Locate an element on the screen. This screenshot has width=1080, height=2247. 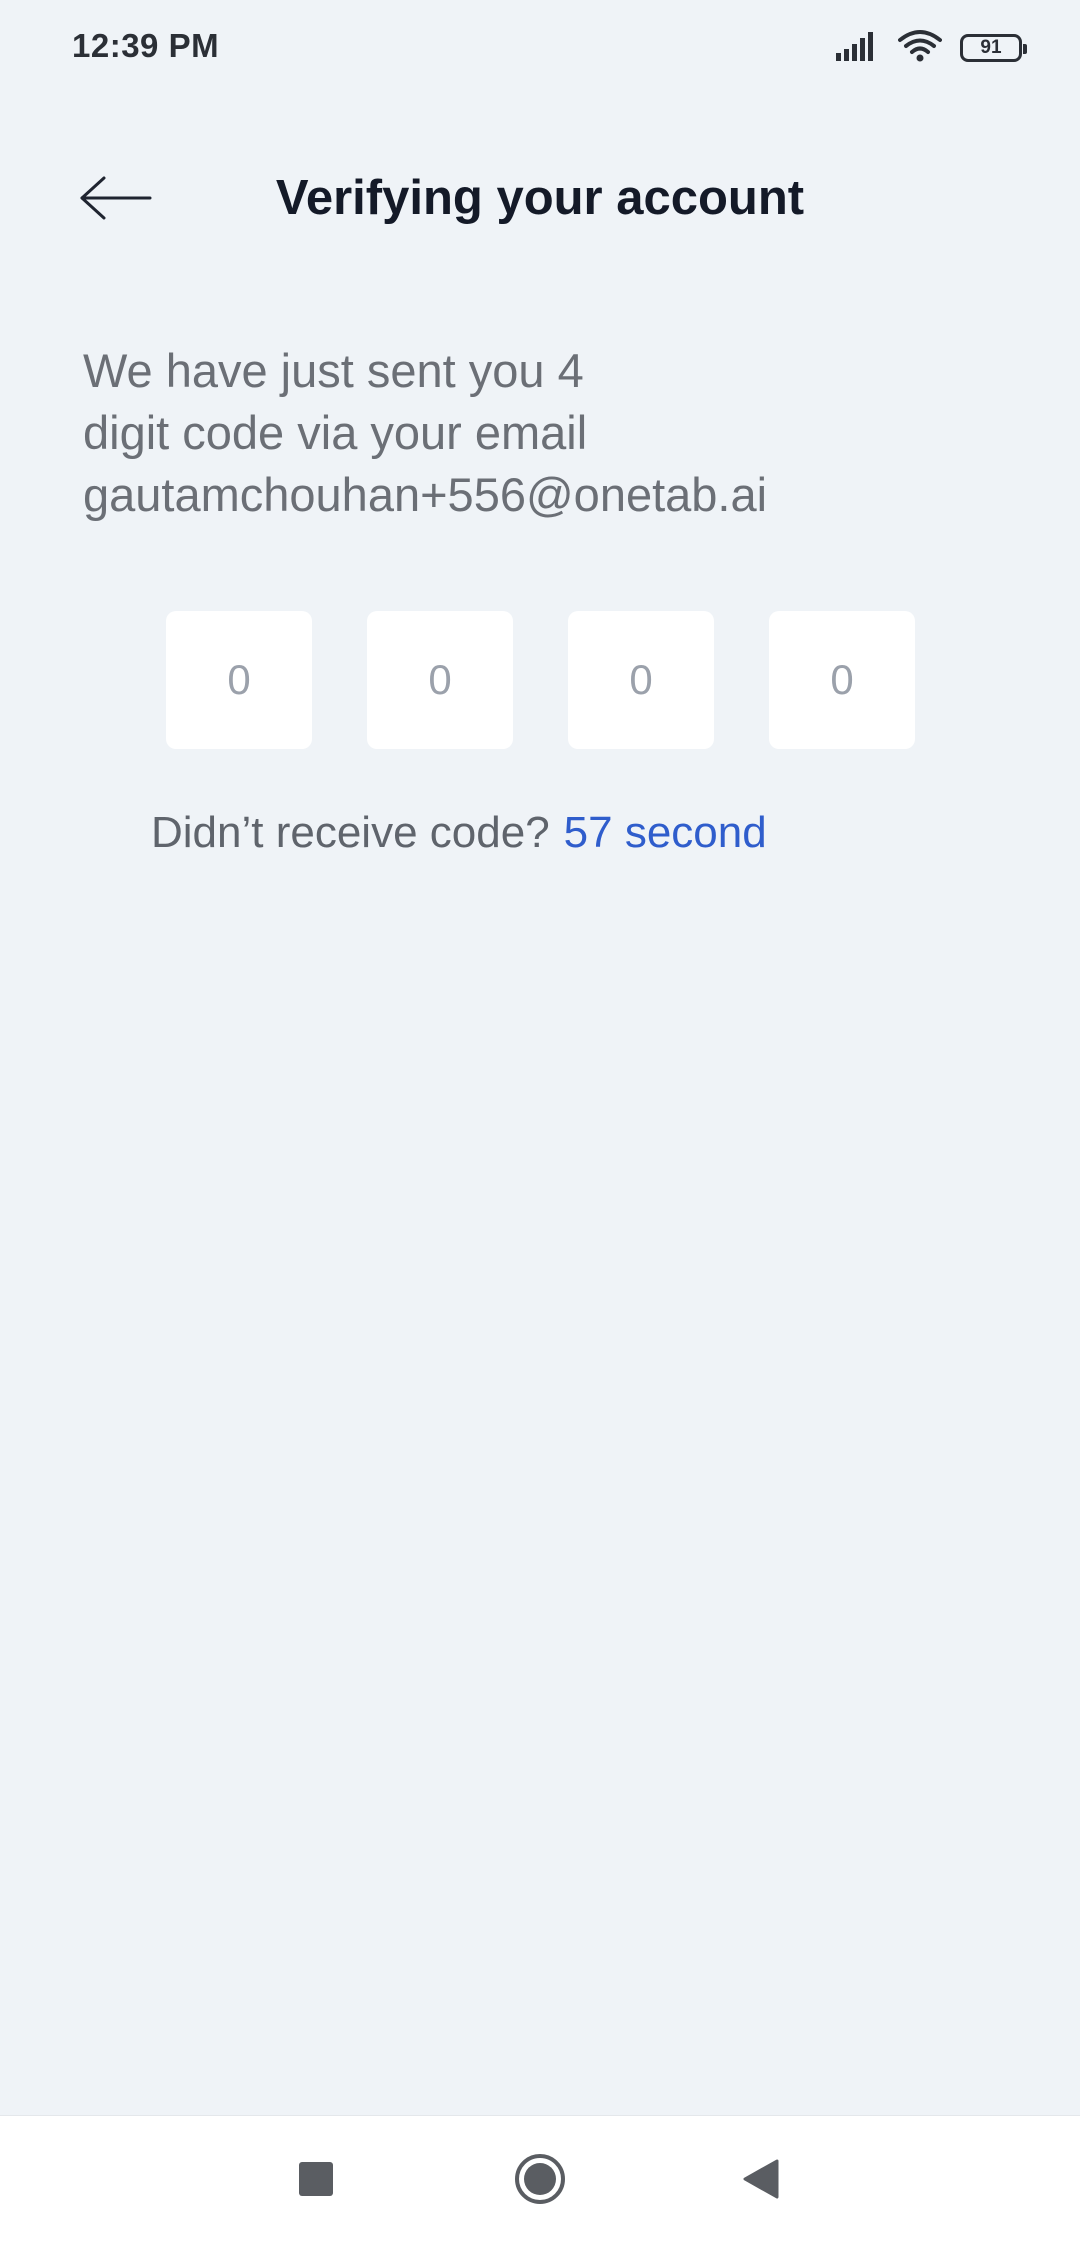
system-nav-bar is located at coordinates (540, 2181).